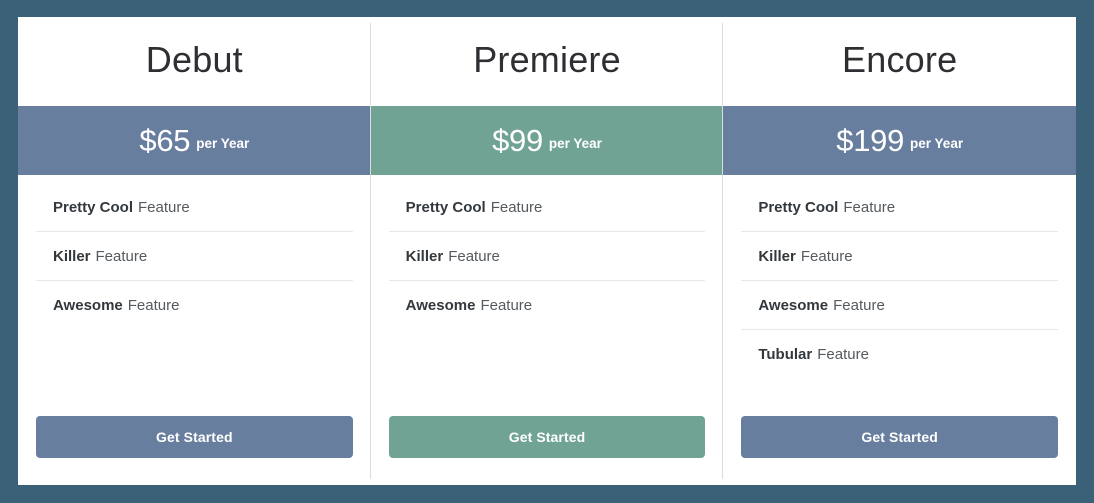  What do you see at coordinates (547, 59) in the screenshot?
I see `plan-name: Premiere` at bounding box center [547, 59].